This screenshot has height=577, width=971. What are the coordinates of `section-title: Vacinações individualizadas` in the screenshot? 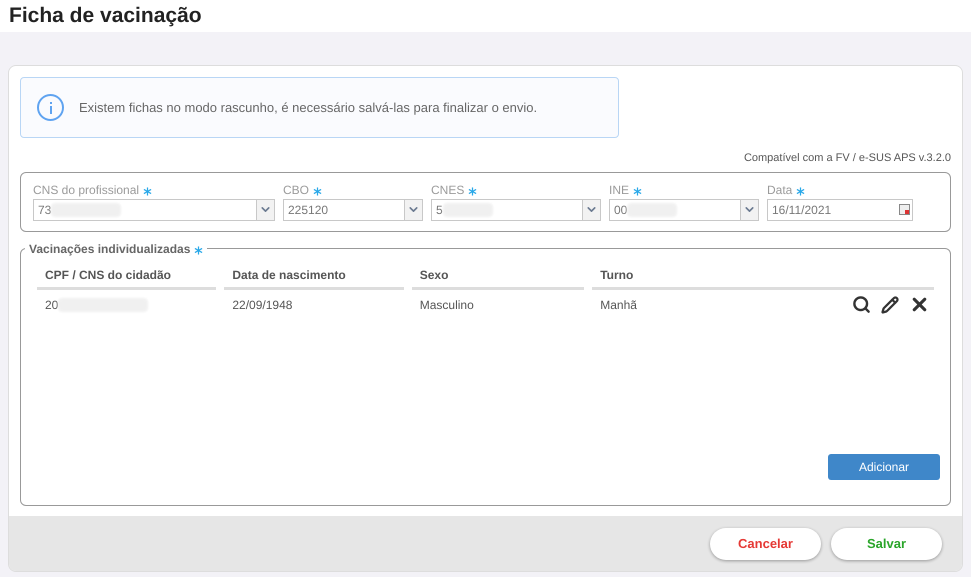 It's located at (109, 249).